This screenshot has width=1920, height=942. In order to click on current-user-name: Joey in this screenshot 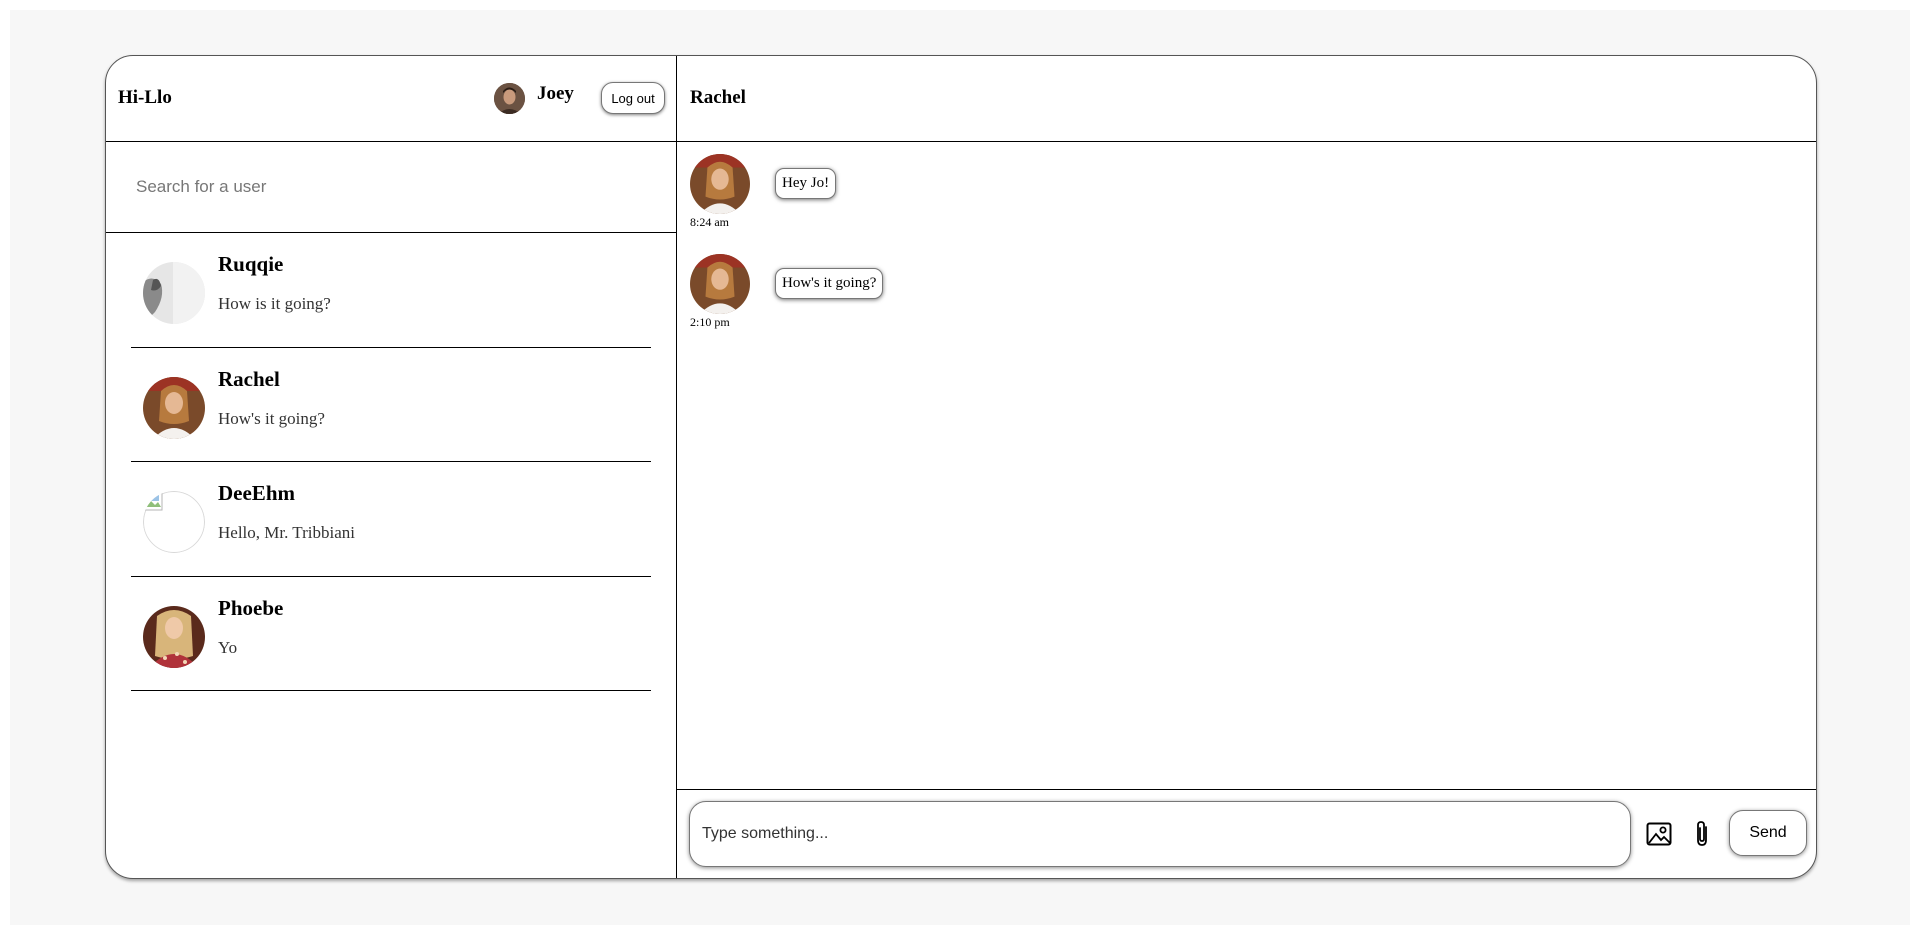, I will do `click(555, 93)`.